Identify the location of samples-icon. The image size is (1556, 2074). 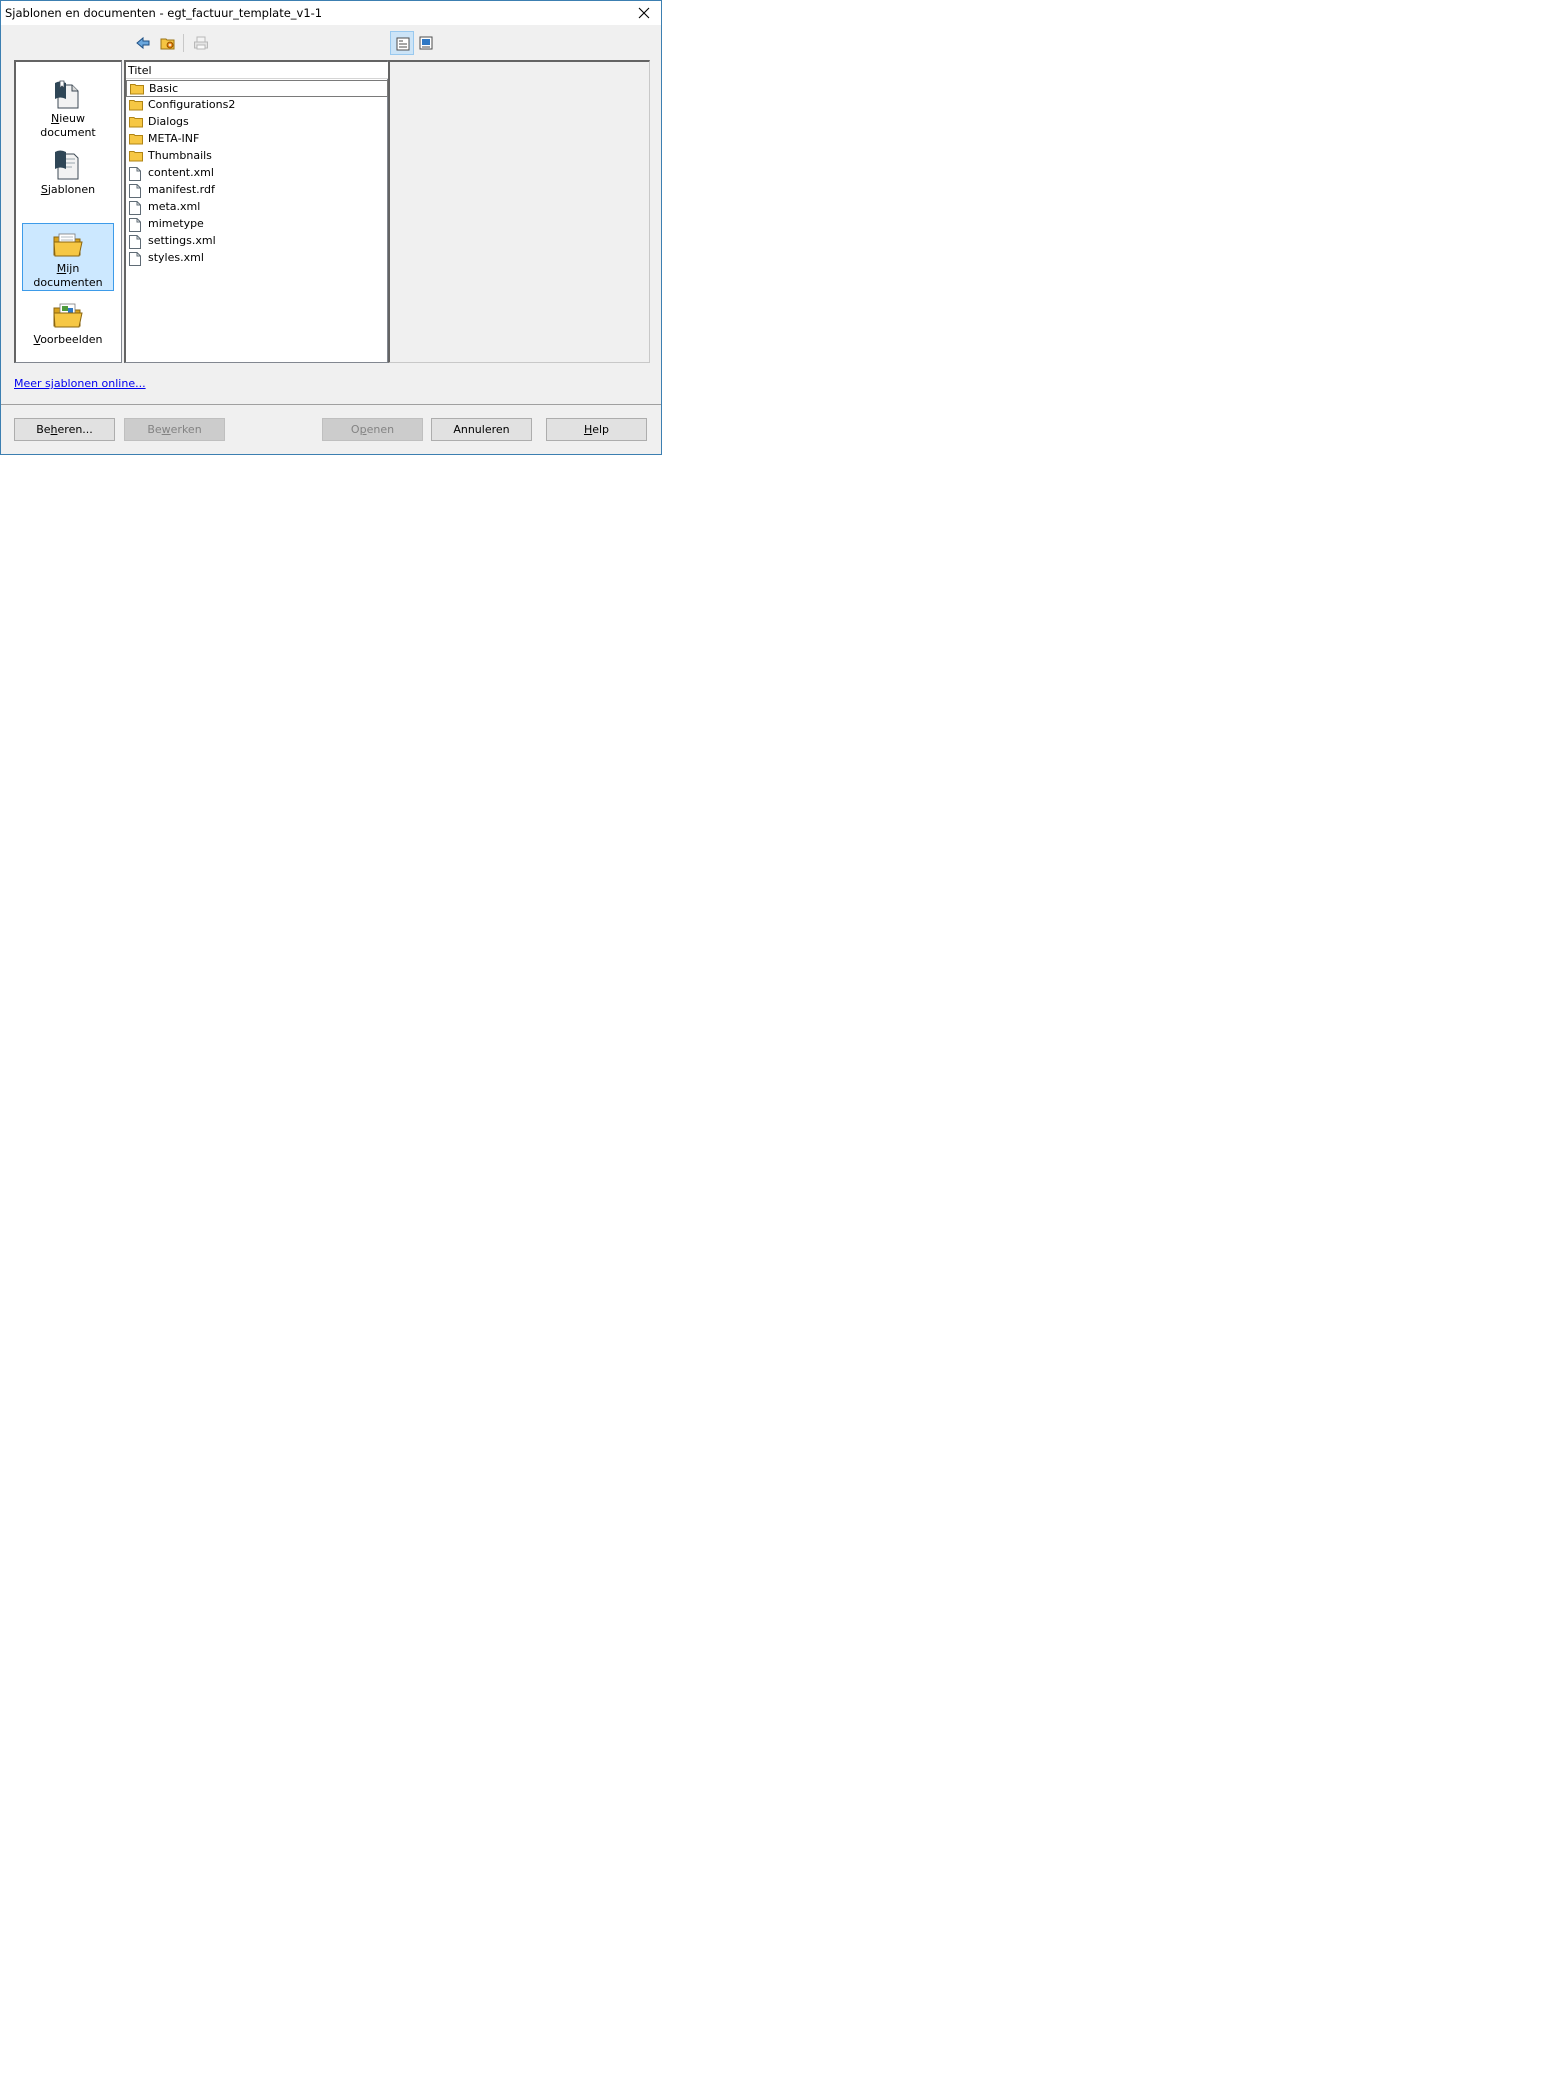
(68, 315).